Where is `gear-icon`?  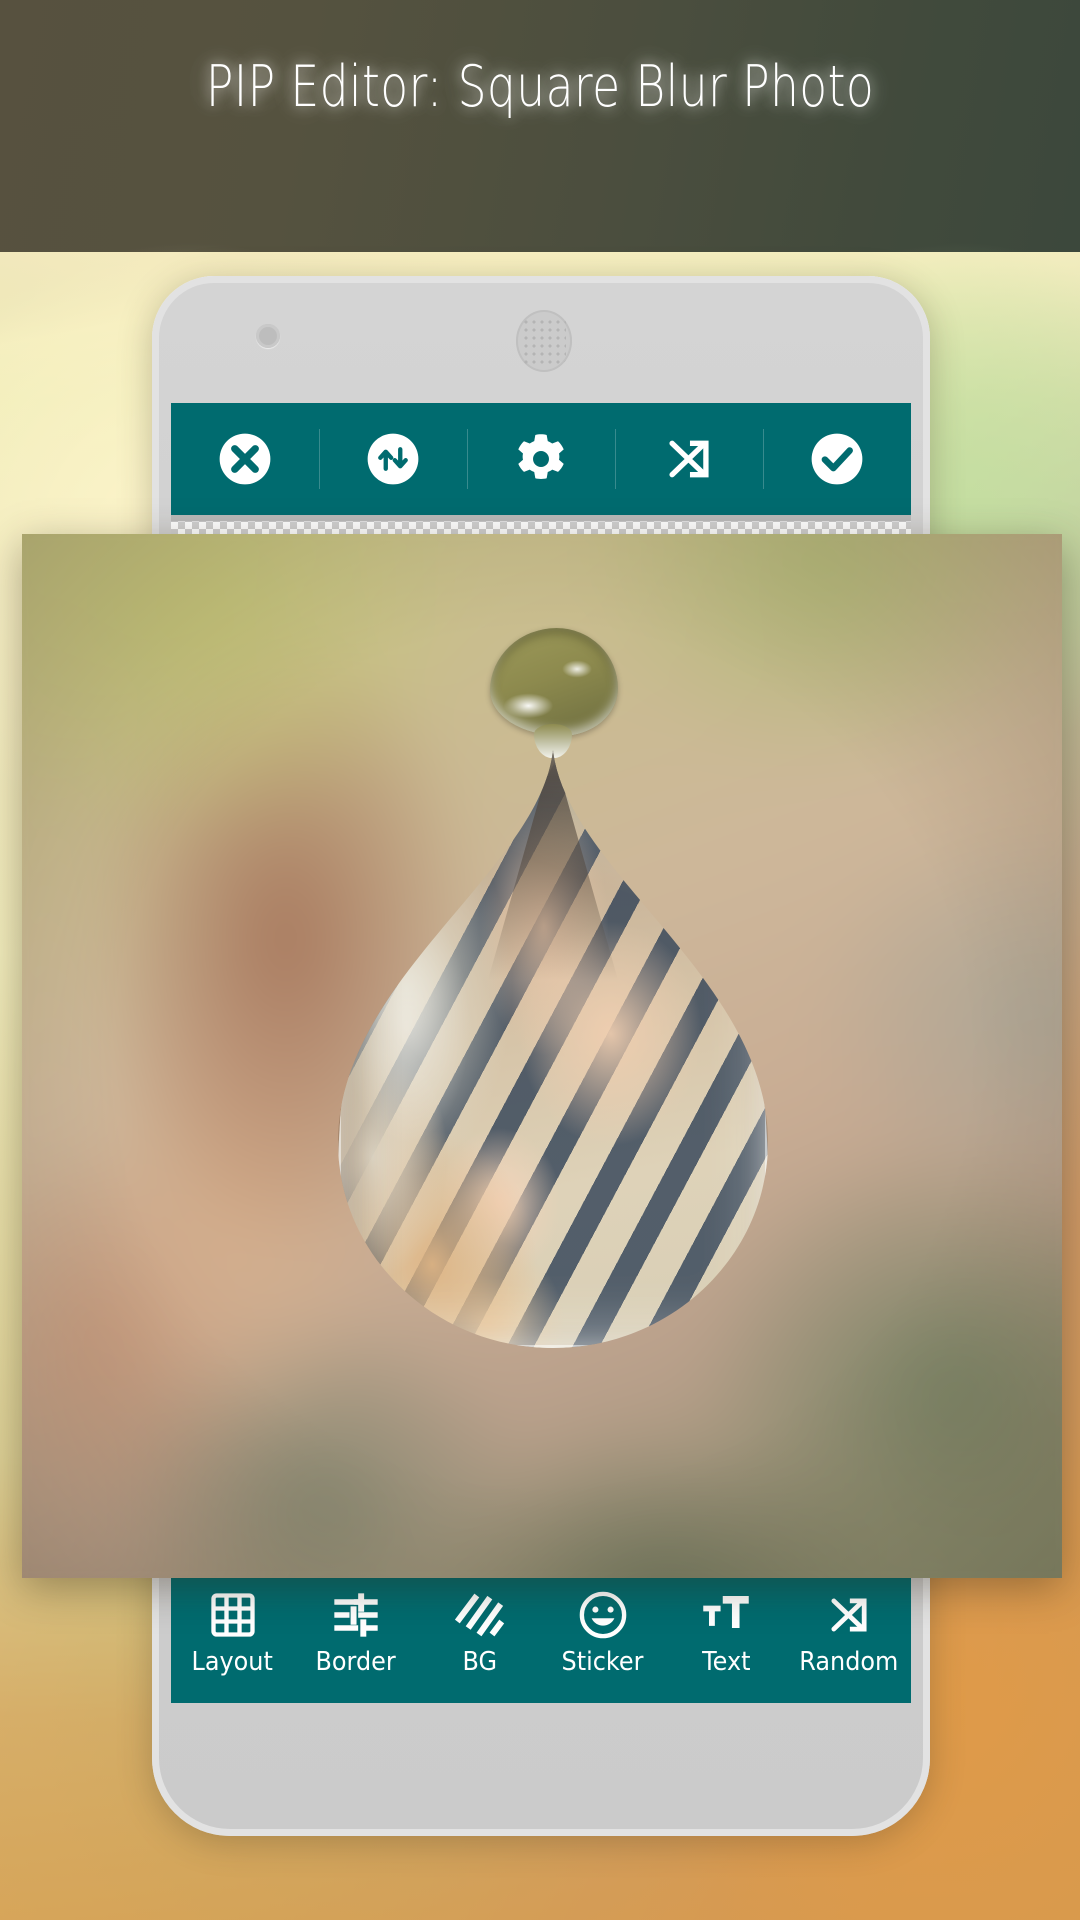 gear-icon is located at coordinates (541, 456).